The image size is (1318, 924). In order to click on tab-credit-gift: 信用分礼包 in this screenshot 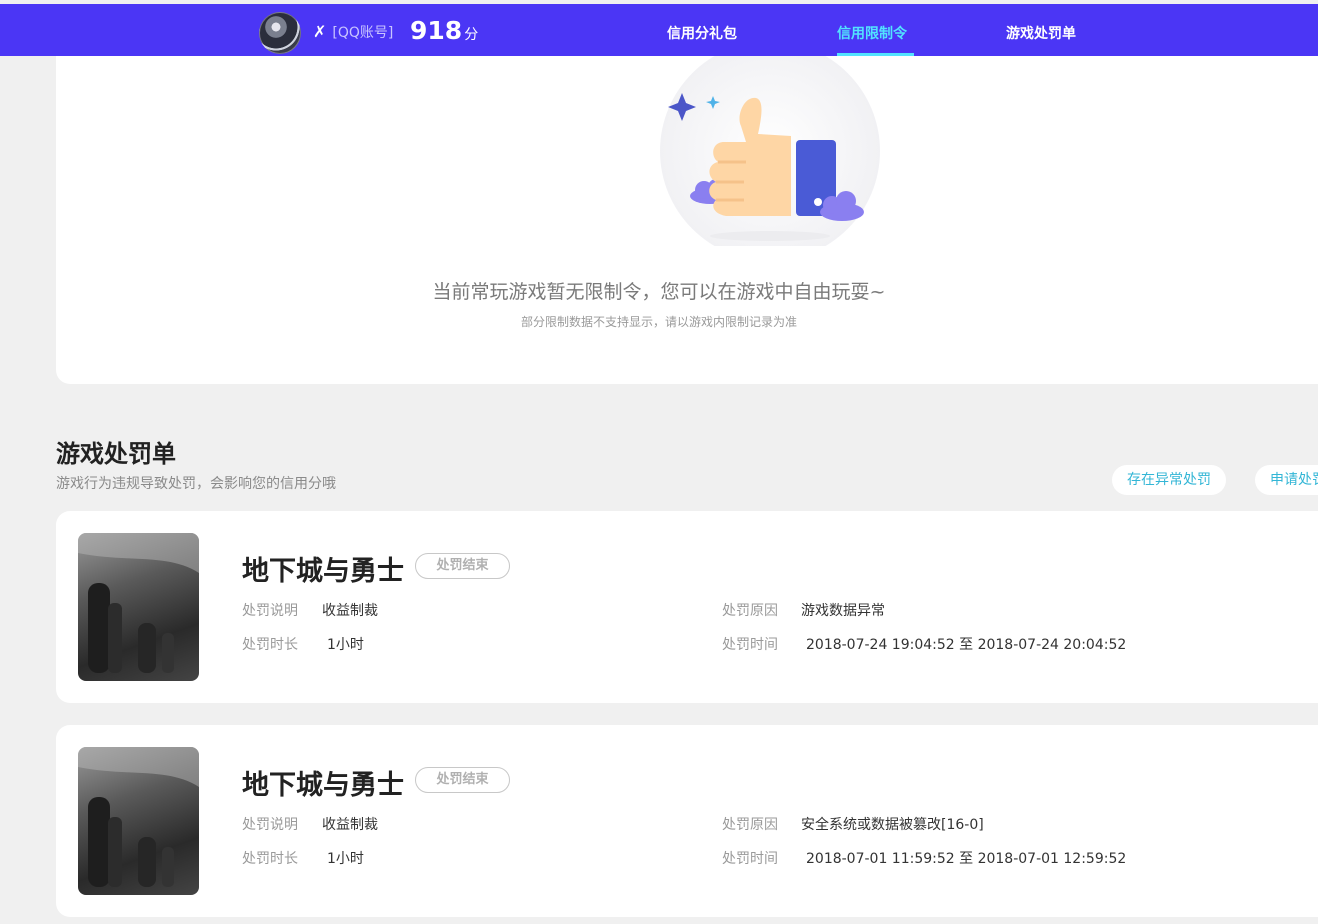, I will do `click(702, 33)`.